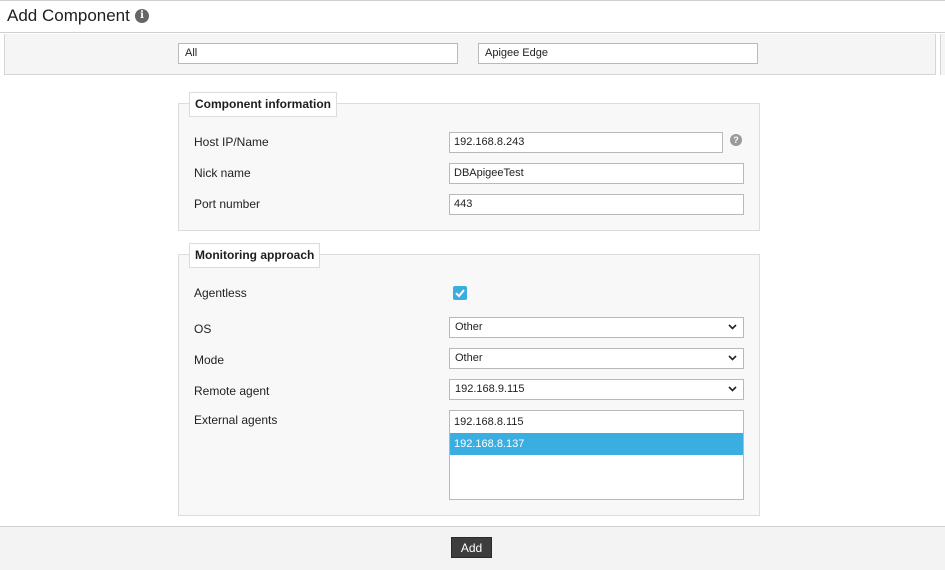 The image size is (945, 570). What do you see at coordinates (596, 173) in the screenshot?
I see `nick-name-field: DBApigeeTest` at bounding box center [596, 173].